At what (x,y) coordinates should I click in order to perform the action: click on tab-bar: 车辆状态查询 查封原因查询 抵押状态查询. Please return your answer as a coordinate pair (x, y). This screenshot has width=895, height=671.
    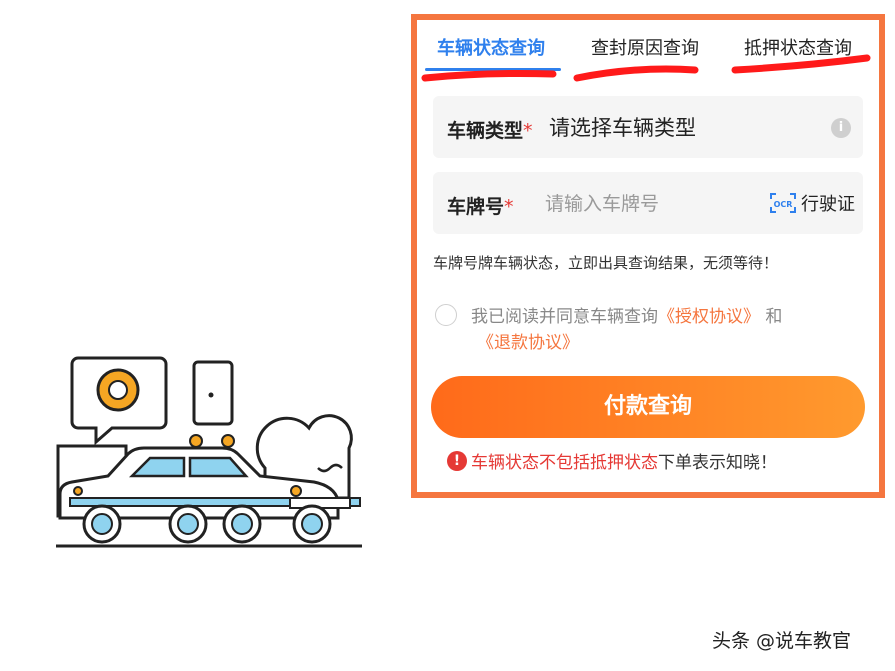
    Looking at the image, I should click on (648, 52).